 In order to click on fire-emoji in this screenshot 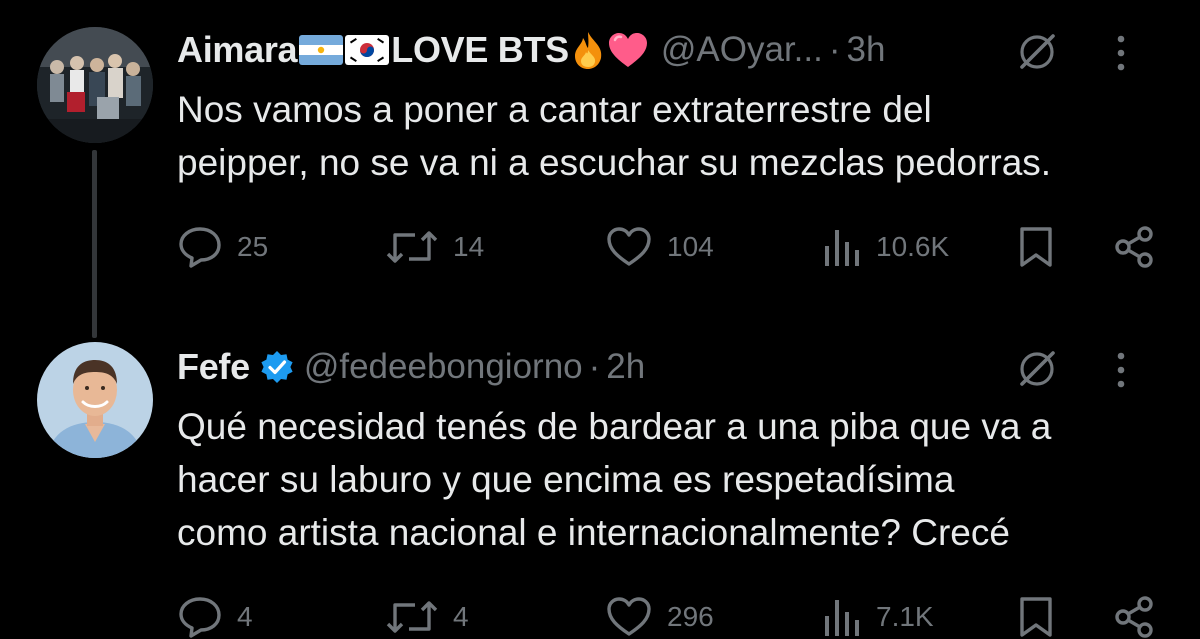, I will do `click(588, 50)`.